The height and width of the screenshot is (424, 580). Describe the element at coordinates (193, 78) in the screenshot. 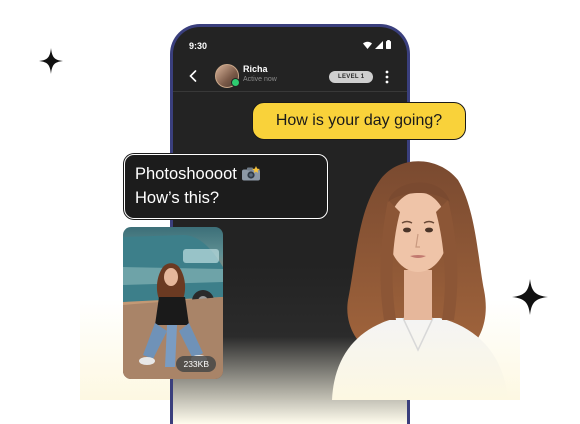

I see `back-arrow-icon` at that location.